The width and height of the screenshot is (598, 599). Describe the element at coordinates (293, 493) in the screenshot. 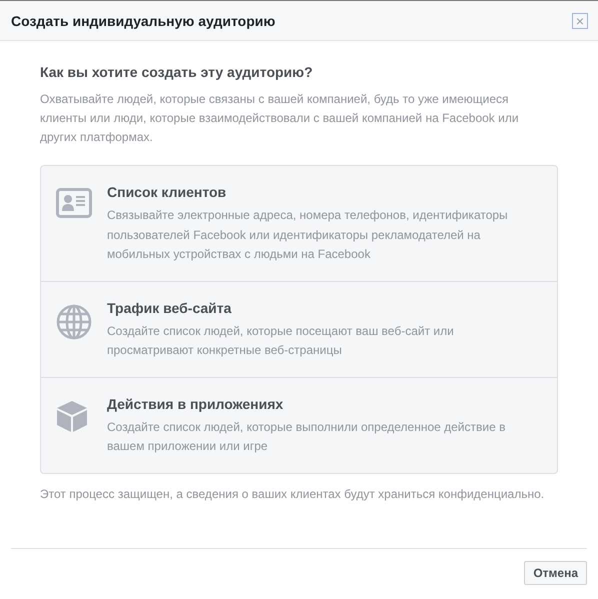

I see `privacy-note: Этот процесс защищен, а сведения о ваших клиентах будут храниться конфиденциально.` at that location.